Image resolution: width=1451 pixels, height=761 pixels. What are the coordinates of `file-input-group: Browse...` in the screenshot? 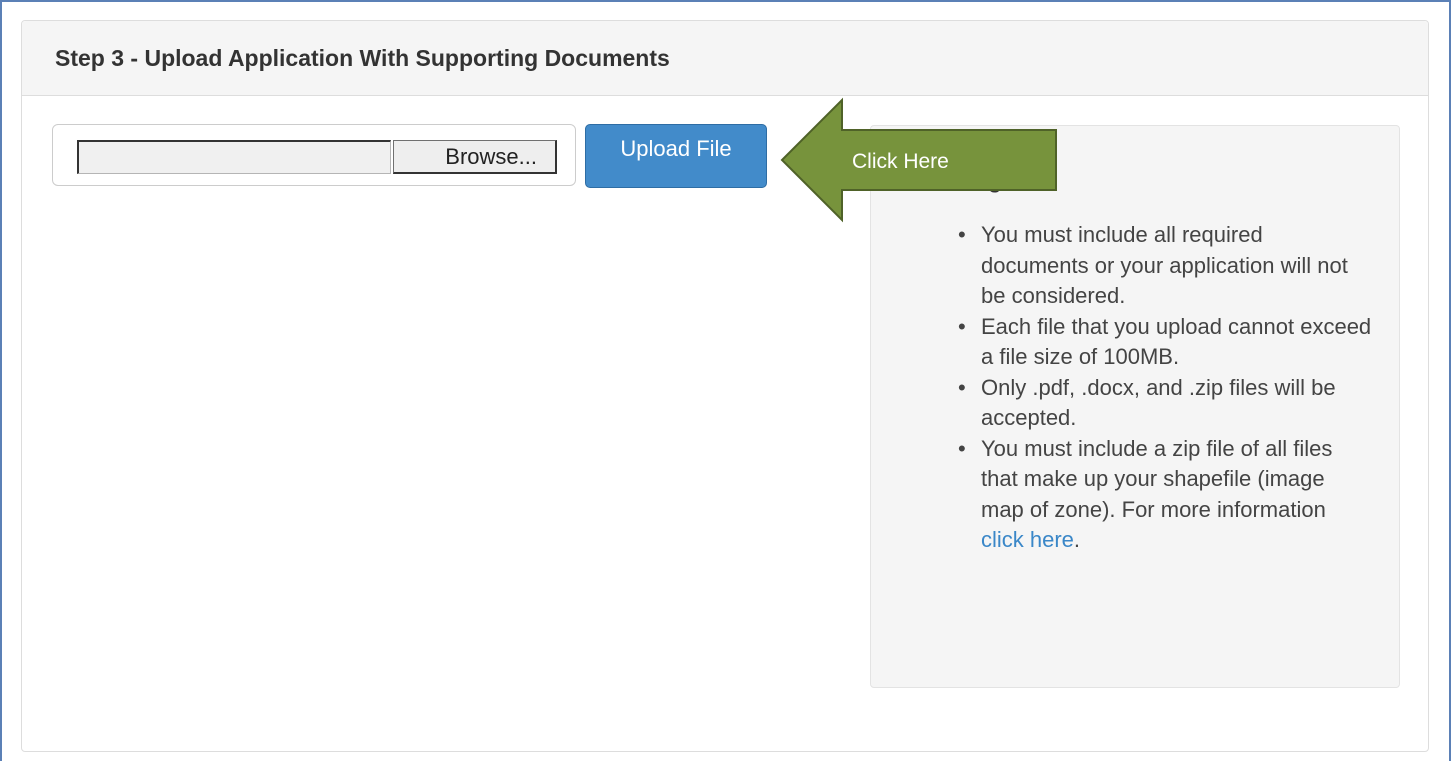 It's located at (314, 155).